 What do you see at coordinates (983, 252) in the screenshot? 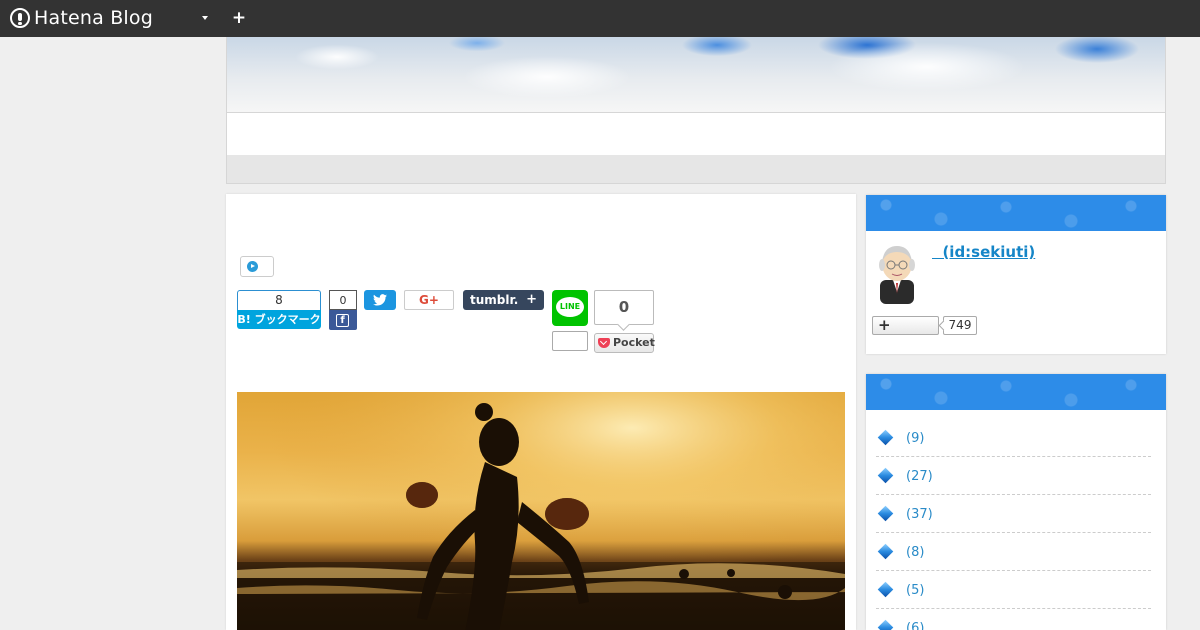
I see `profile-id-link: (id:sekiuti)` at bounding box center [983, 252].